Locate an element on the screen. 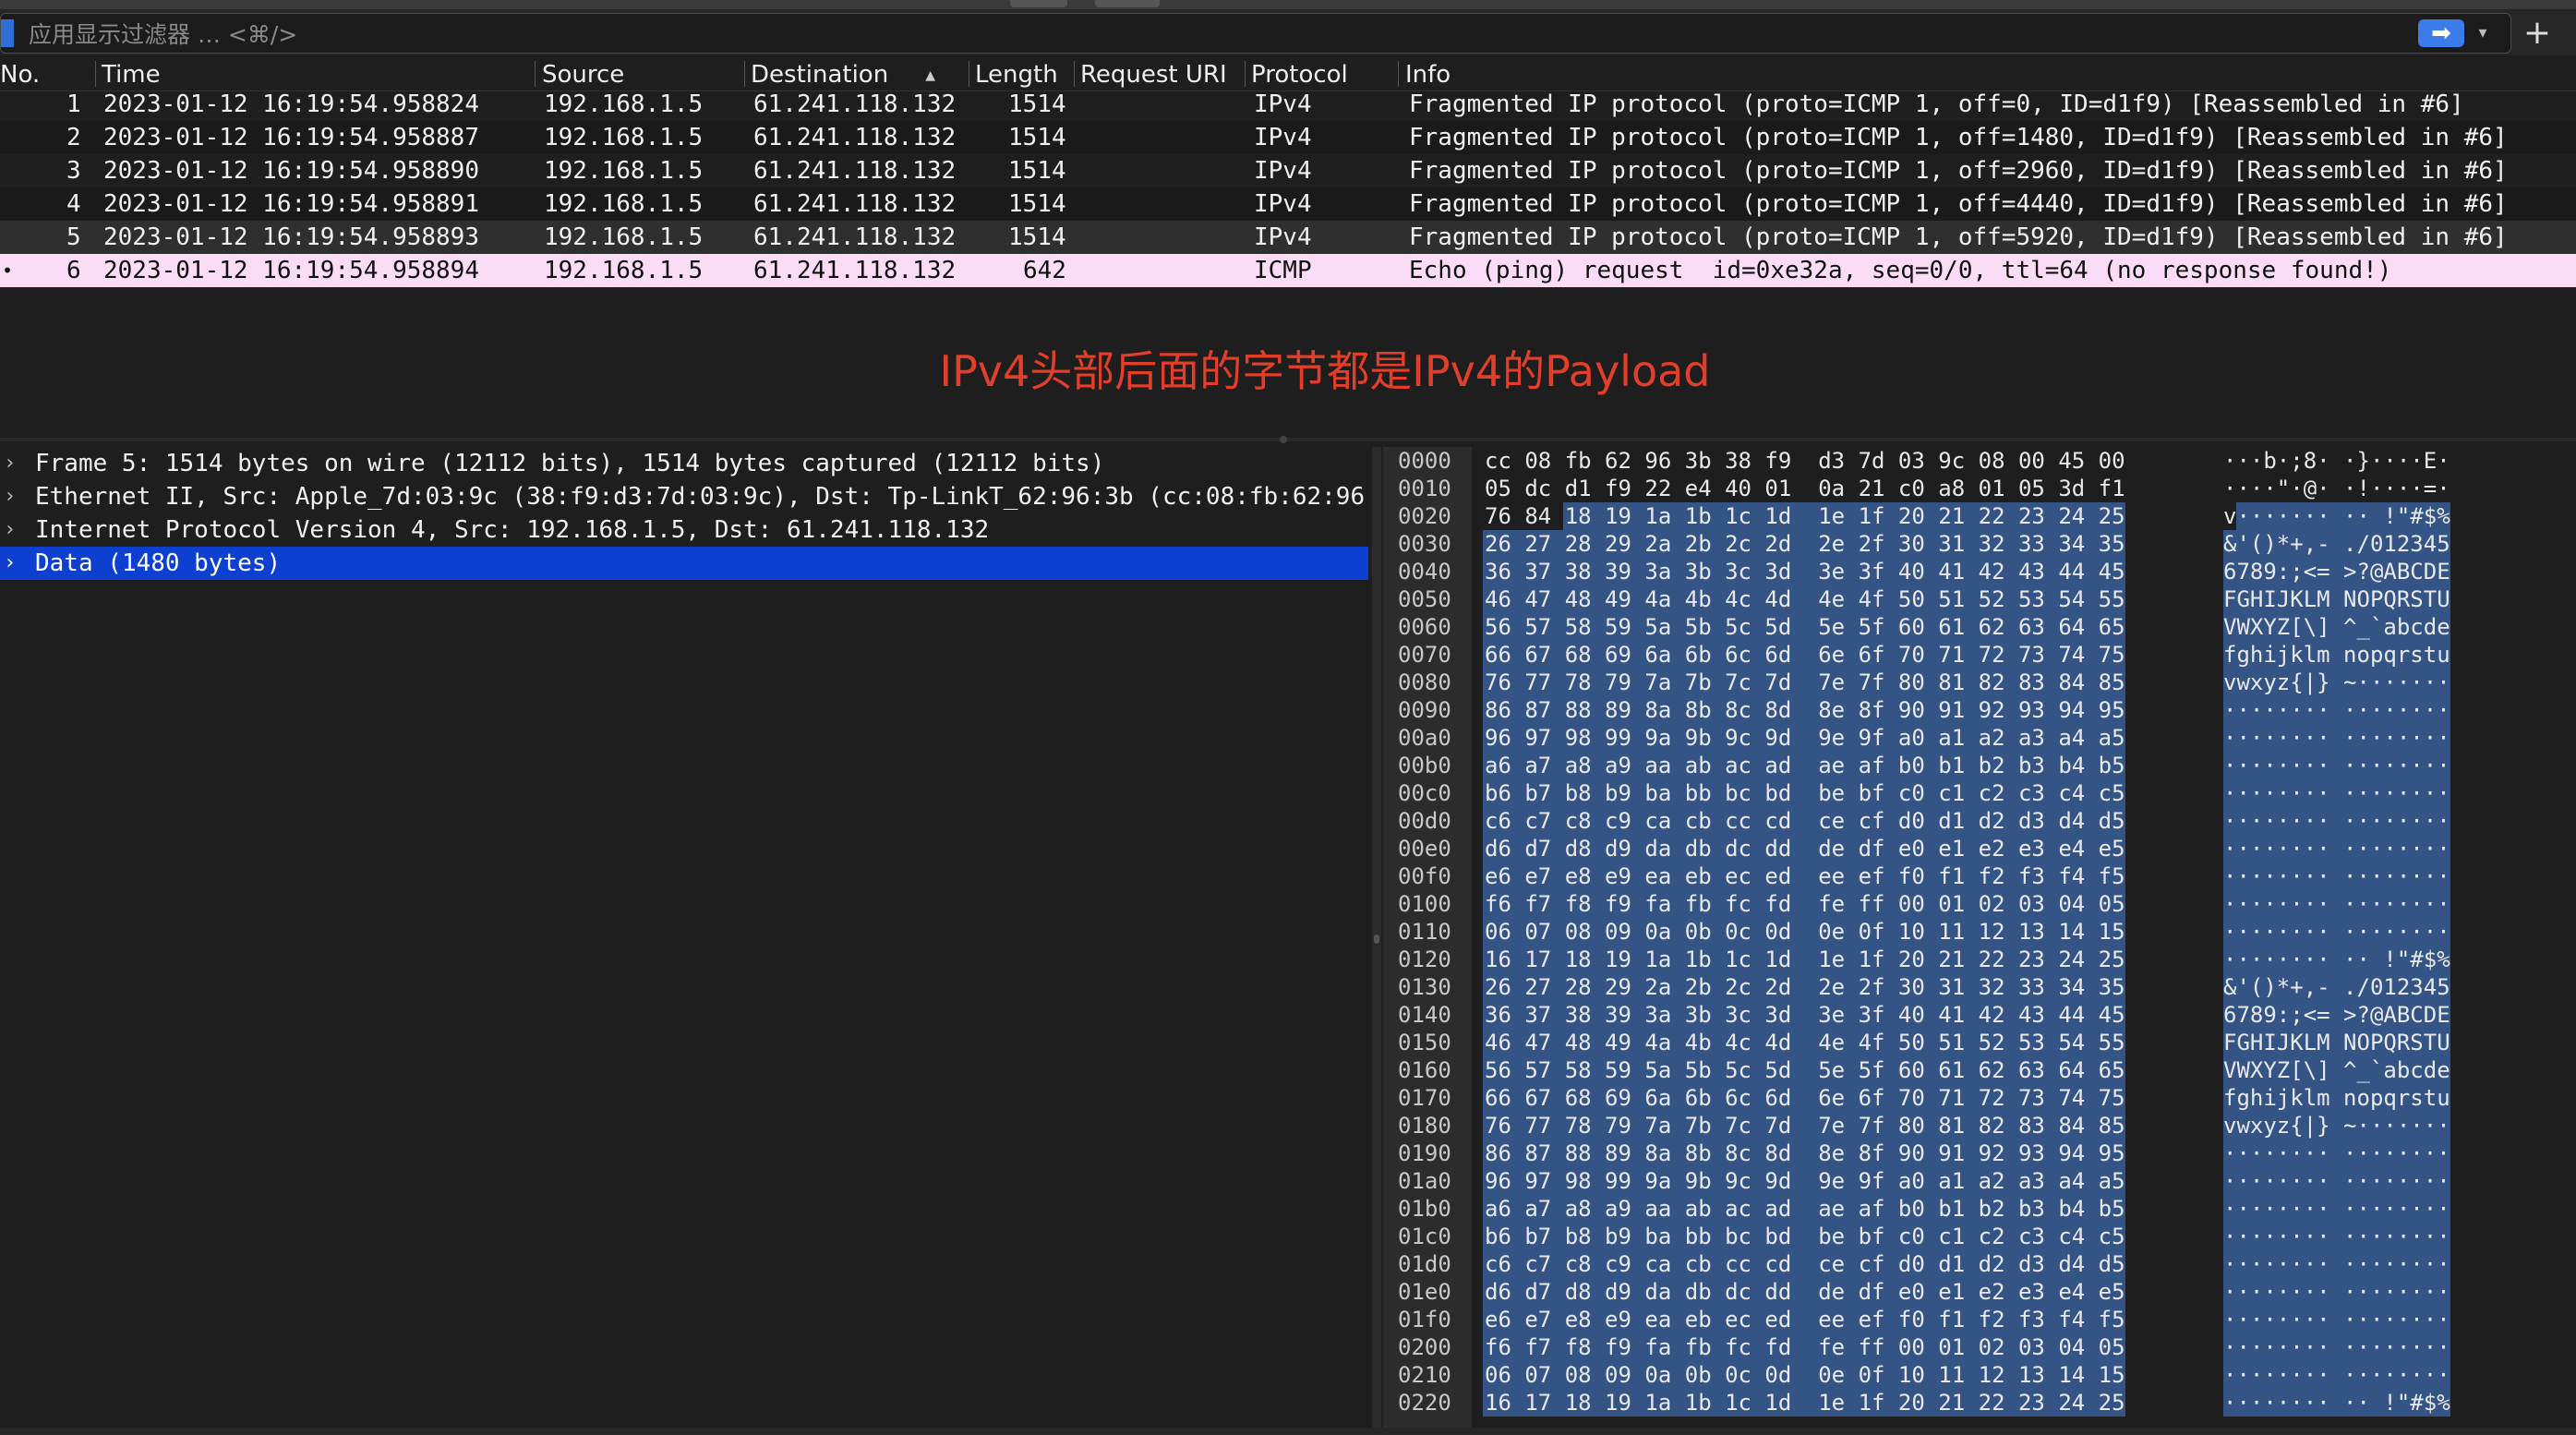  splitter-handle is located at coordinates (1376, 940).